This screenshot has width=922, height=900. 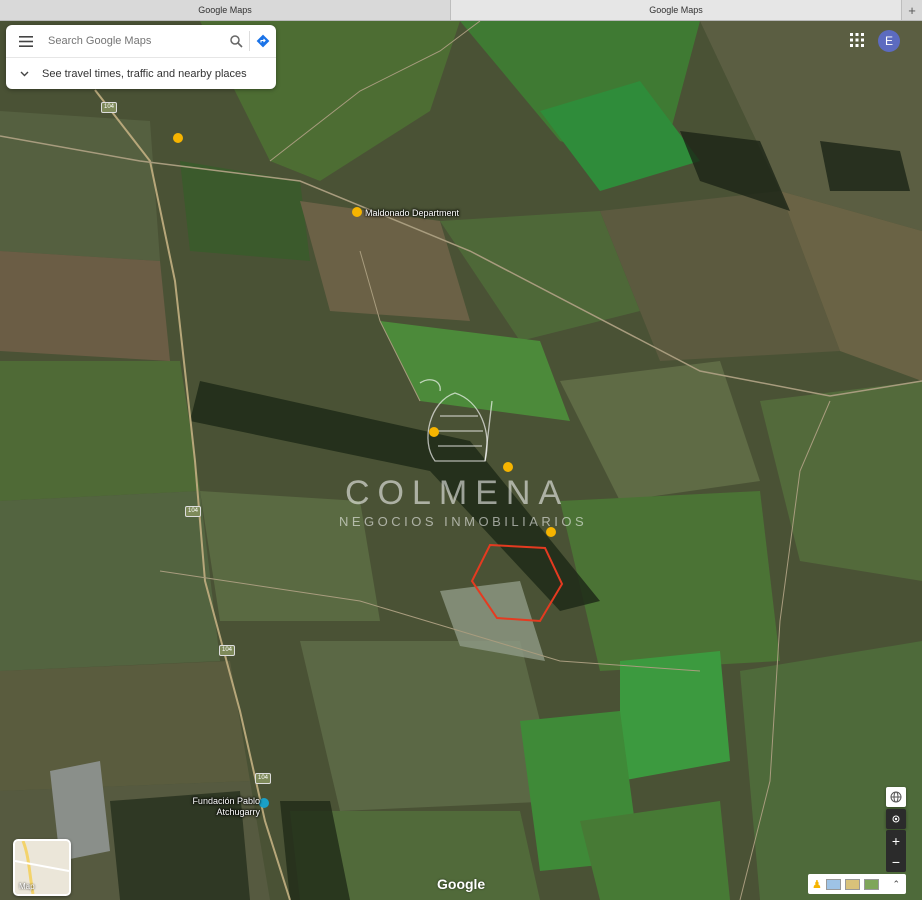 I want to click on expand-chevron-icon: ⌃, so click(x=896, y=884).